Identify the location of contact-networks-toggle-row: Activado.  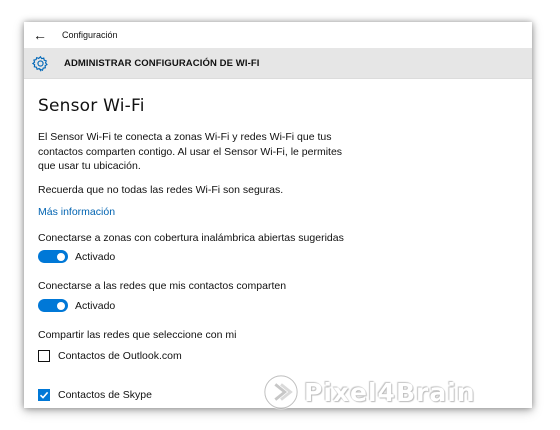
(76, 305).